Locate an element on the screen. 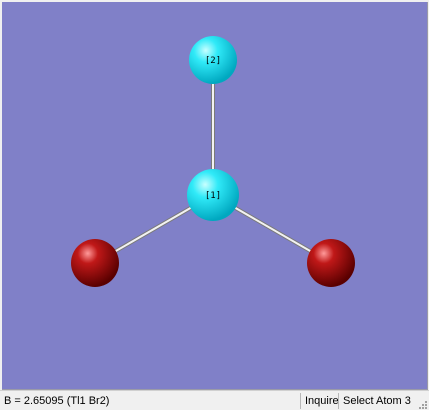 The height and width of the screenshot is (410, 429). atom-label-1: [1] is located at coordinates (213, 196).